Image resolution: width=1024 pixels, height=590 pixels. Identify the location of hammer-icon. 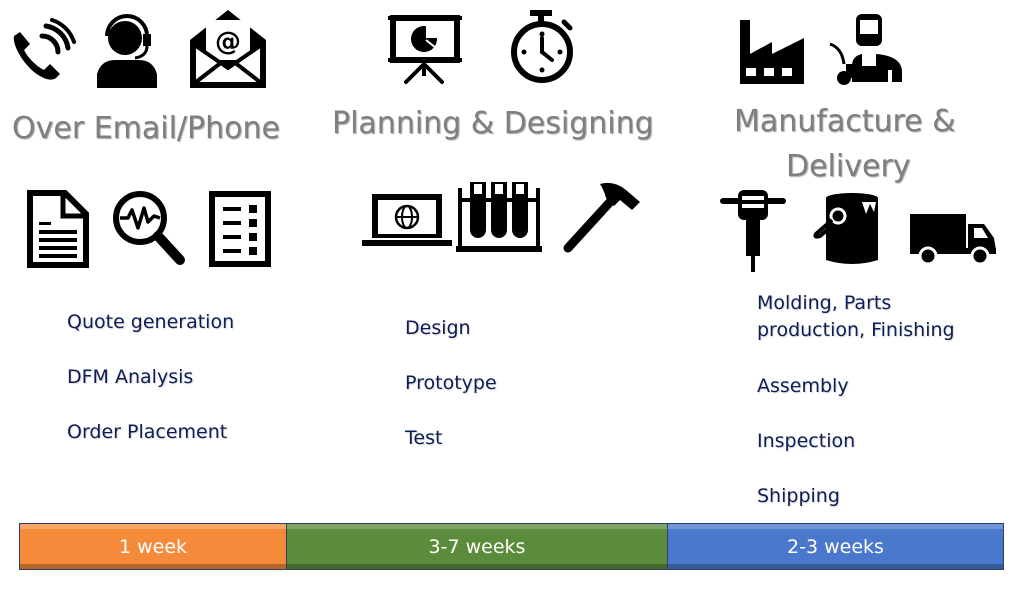
(601, 218).